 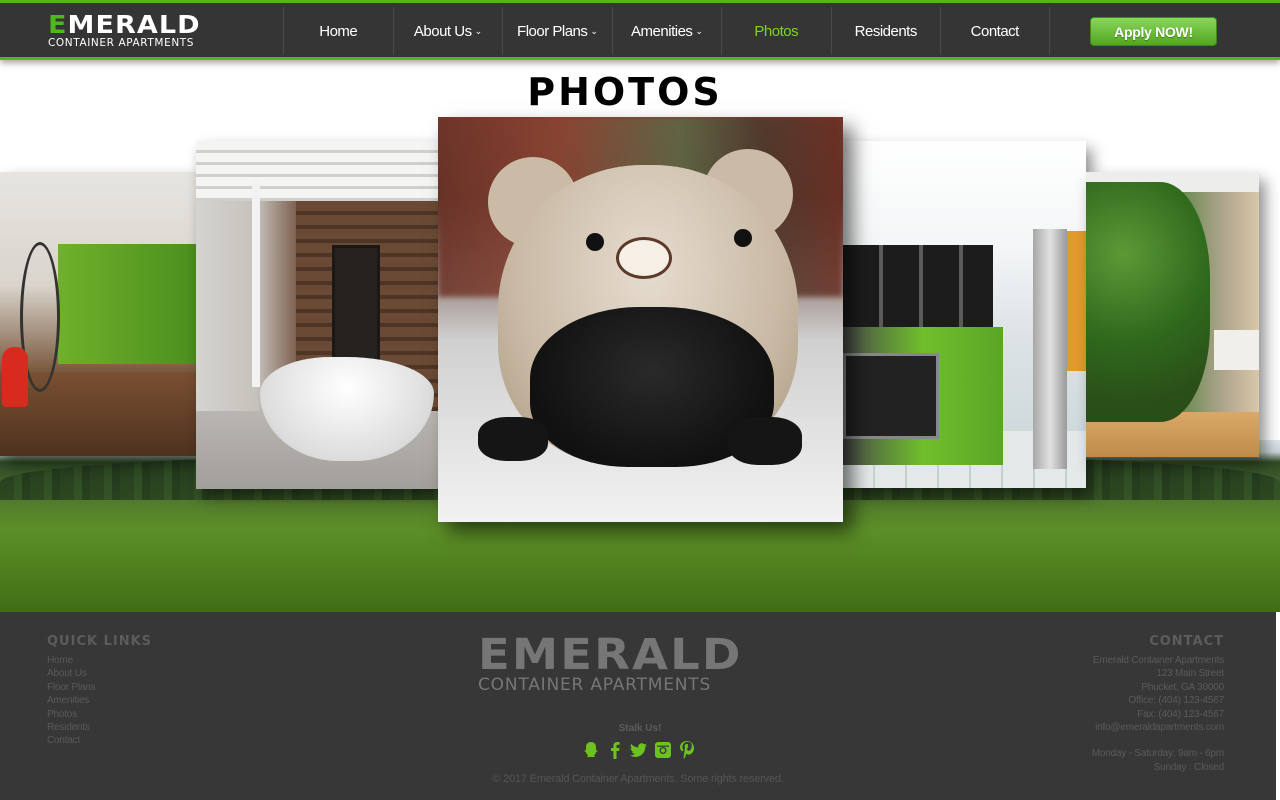 I want to click on social-heading: Stalk Us!, so click(x=640, y=728).